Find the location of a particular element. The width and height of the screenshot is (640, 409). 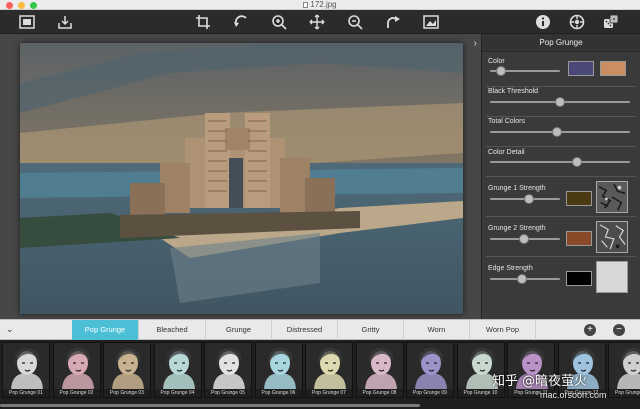

grunge-1-strength-control: Grunge 1 Strength is located at coordinates (561, 196).